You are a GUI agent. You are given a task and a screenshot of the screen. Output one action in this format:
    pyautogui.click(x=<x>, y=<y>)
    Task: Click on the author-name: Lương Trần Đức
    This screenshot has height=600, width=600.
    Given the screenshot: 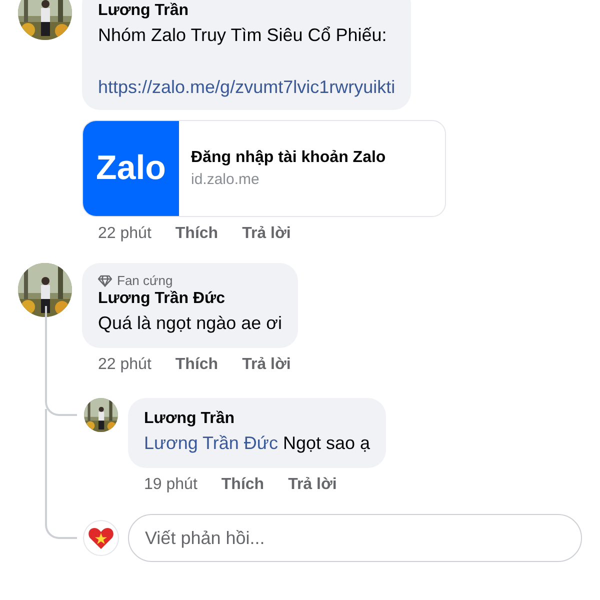 What is the action you would take?
    pyautogui.click(x=161, y=299)
    